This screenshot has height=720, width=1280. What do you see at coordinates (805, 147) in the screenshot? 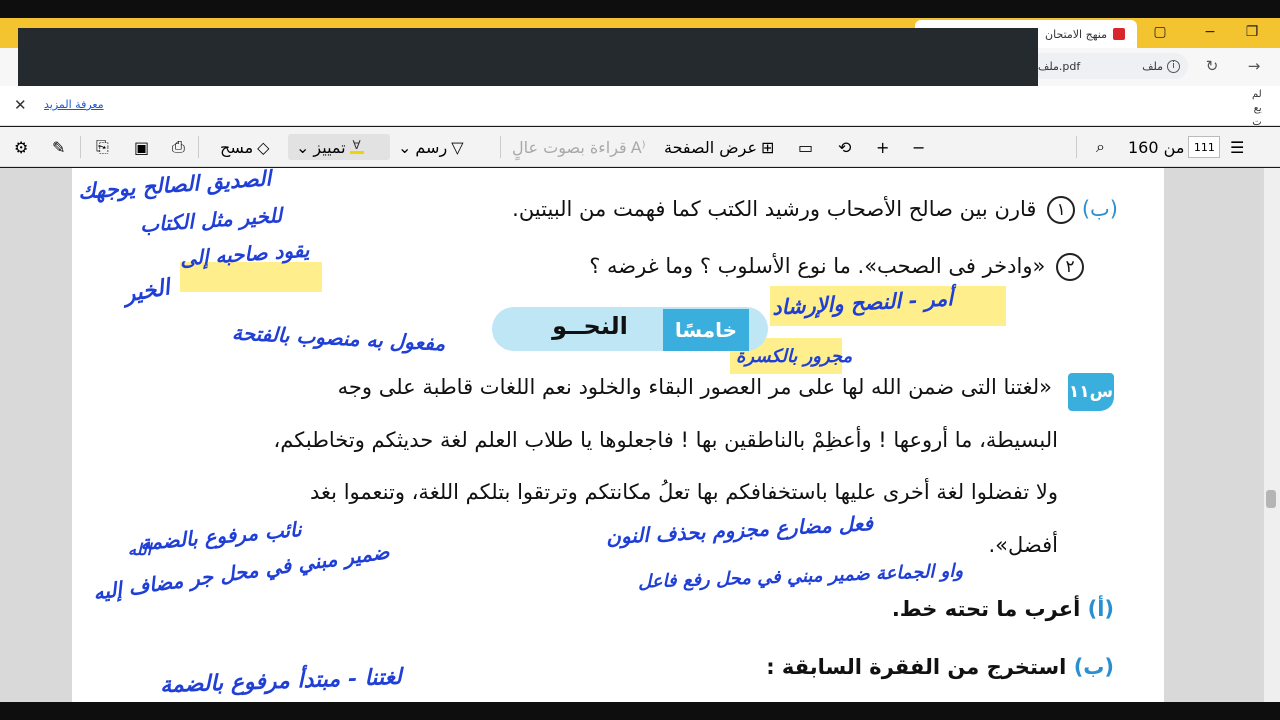
I see `fit-page-icon: ▭` at bounding box center [805, 147].